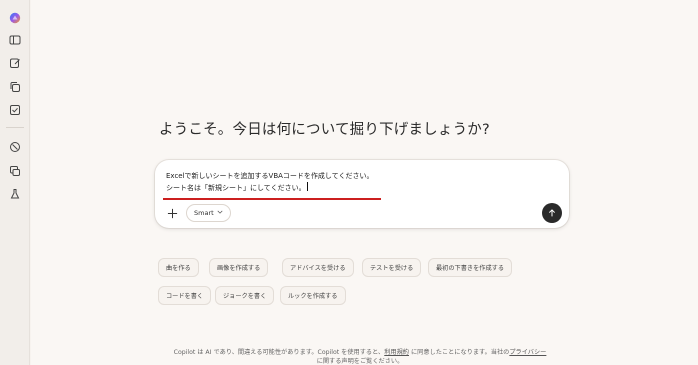 This screenshot has width=698, height=365. Describe the element at coordinates (15, 40) in the screenshot. I see `sidebar-toggle-icon` at that location.